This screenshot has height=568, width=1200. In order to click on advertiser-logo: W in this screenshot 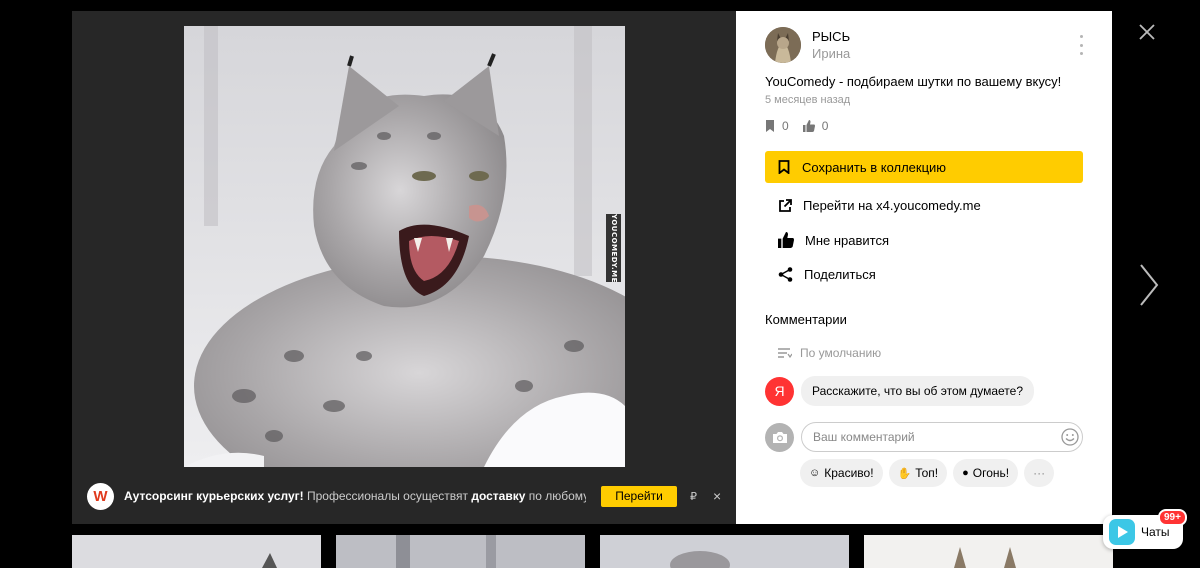, I will do `click(100, 496)`.